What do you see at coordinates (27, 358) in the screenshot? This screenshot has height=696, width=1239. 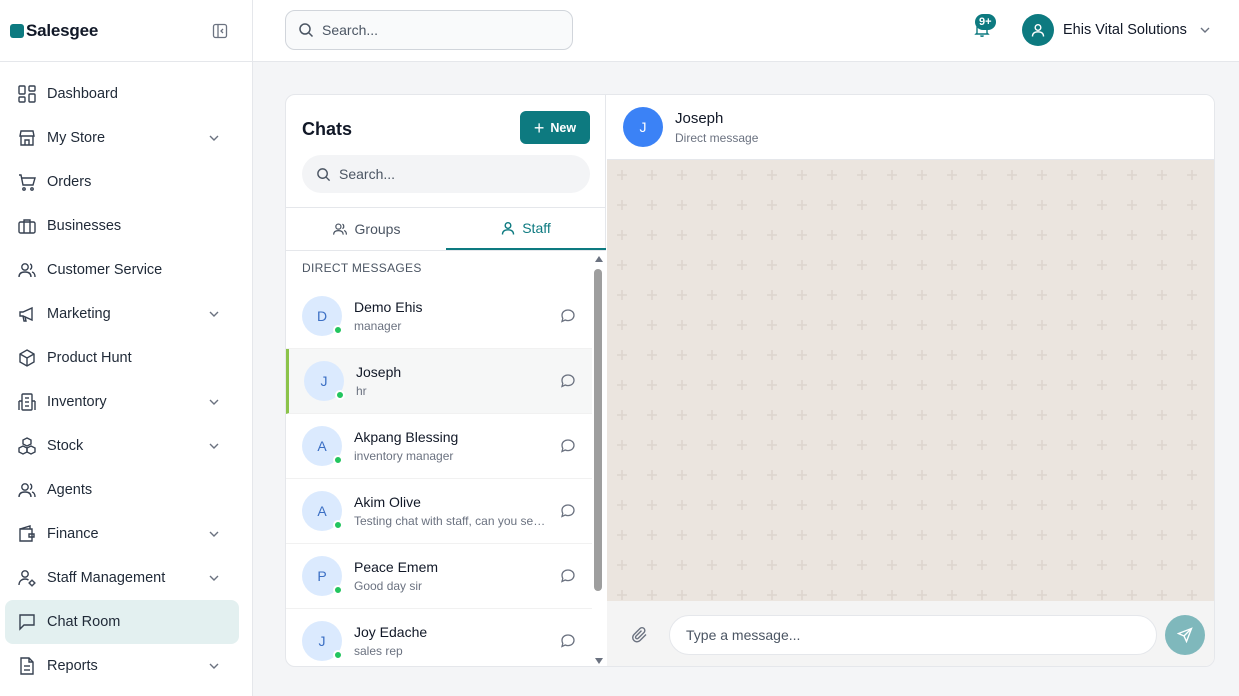 I see `package-icon` at bounding box center [27, 358].